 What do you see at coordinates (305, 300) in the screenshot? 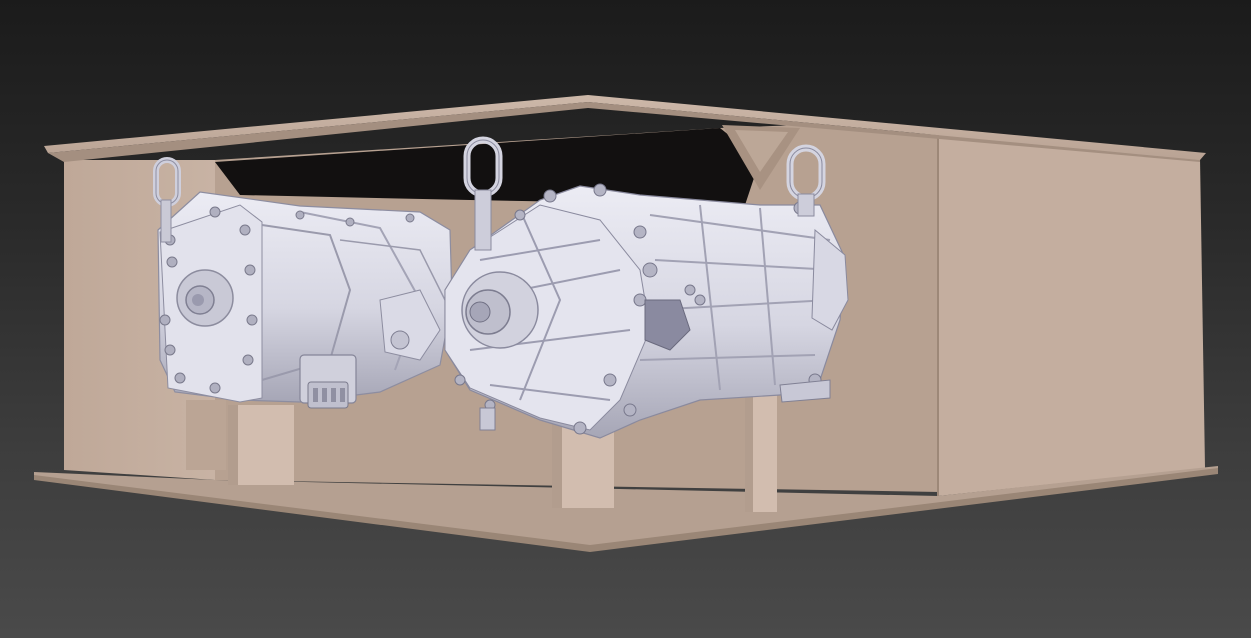
I see `gearbox-housing-left` at bounding box center [305, 300].